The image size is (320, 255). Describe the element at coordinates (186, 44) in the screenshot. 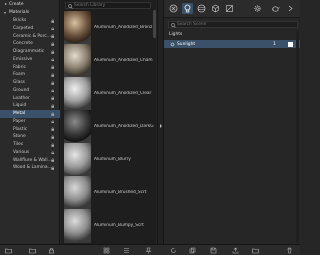

I see `light-name: Sunlight` at that location.